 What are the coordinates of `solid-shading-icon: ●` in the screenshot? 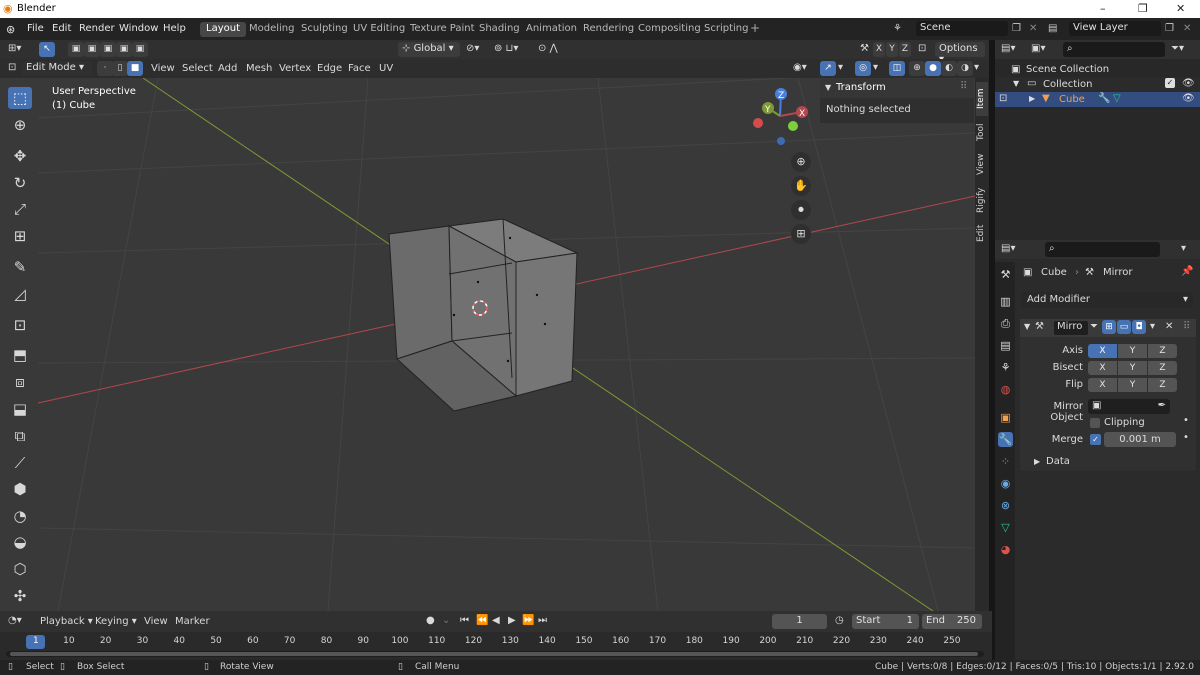 It's located at (933, 68).